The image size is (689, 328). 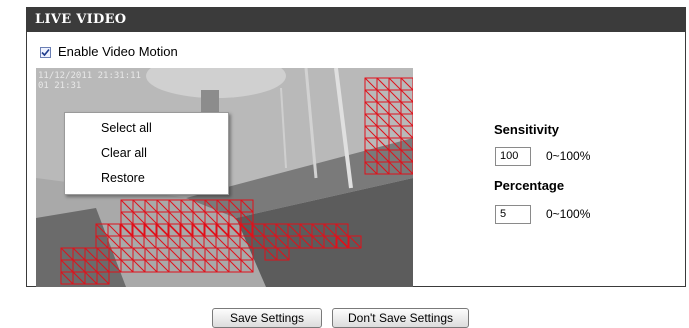 I want to click on panel-title: LIVE VIDEO, so click(x=356, y=20).